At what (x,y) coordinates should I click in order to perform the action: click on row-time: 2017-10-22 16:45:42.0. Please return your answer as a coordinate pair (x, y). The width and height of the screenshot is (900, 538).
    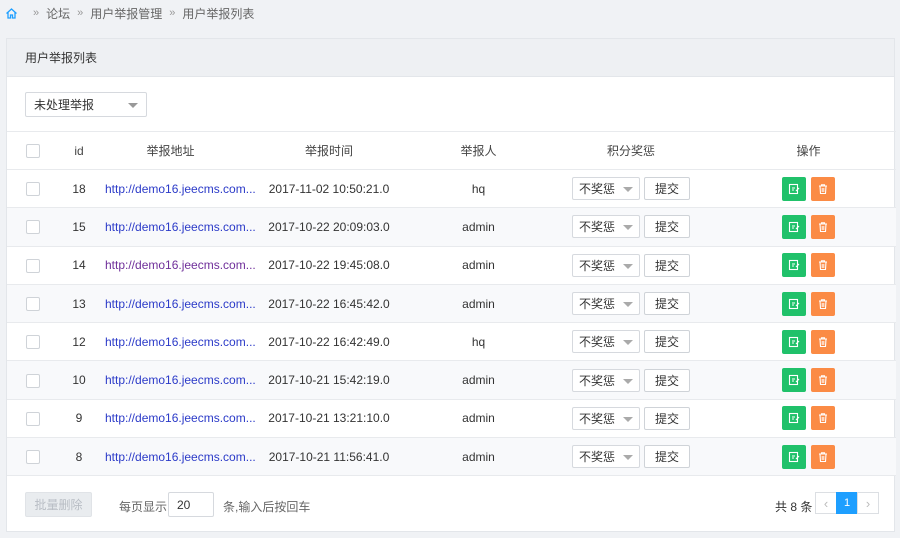
    Looking at the image, I should click on (329, 303).